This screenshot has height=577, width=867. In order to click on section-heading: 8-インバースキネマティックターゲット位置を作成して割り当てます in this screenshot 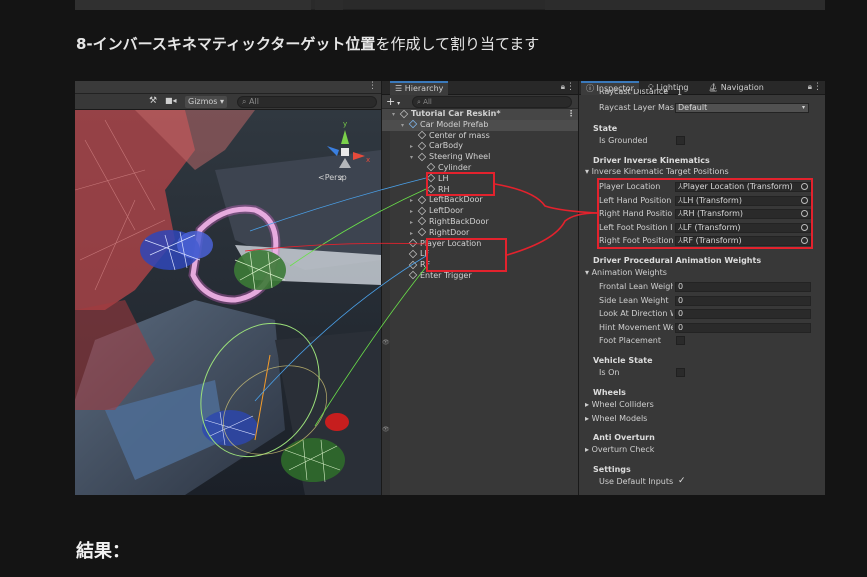, I will do `click(307, 43)`.